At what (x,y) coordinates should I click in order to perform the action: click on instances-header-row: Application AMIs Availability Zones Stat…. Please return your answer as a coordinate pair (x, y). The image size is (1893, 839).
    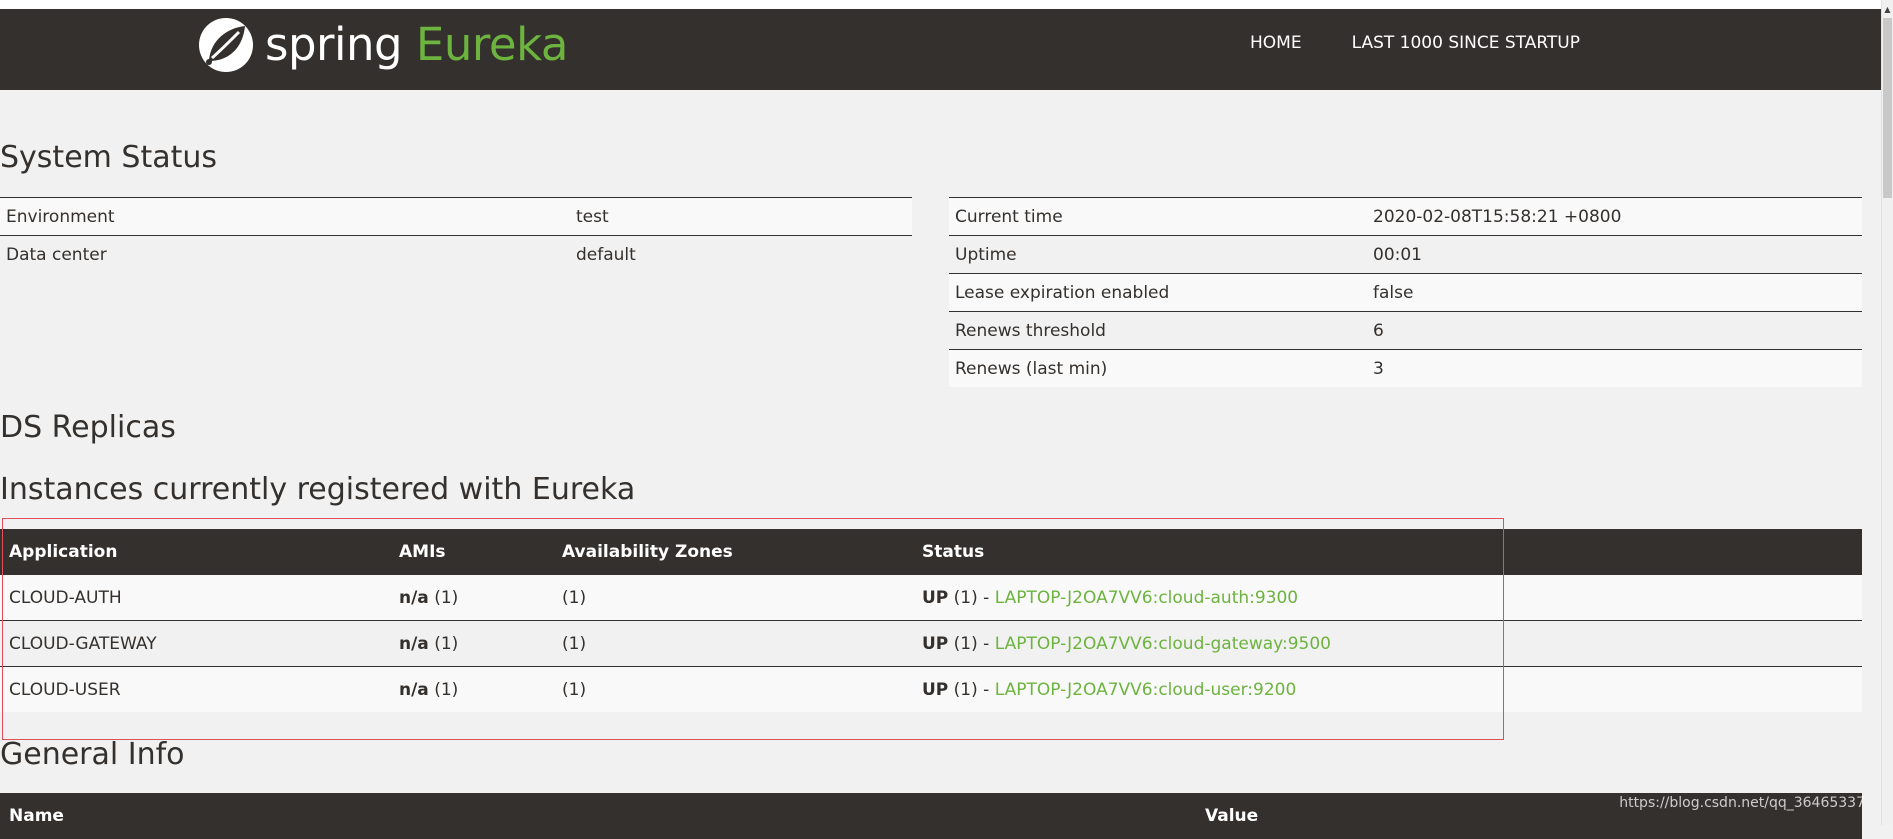
    Looking at the image, I should click on (931, 552).